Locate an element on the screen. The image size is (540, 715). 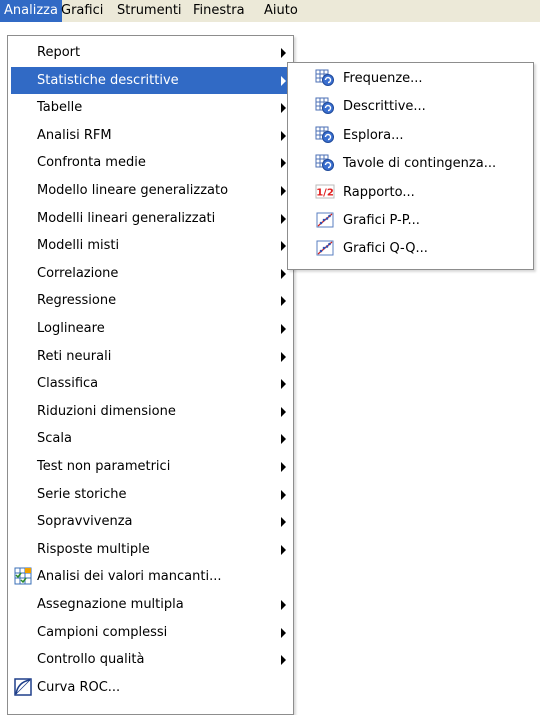
menu-item-label: Correlazione is located at coordinates (78, 273).